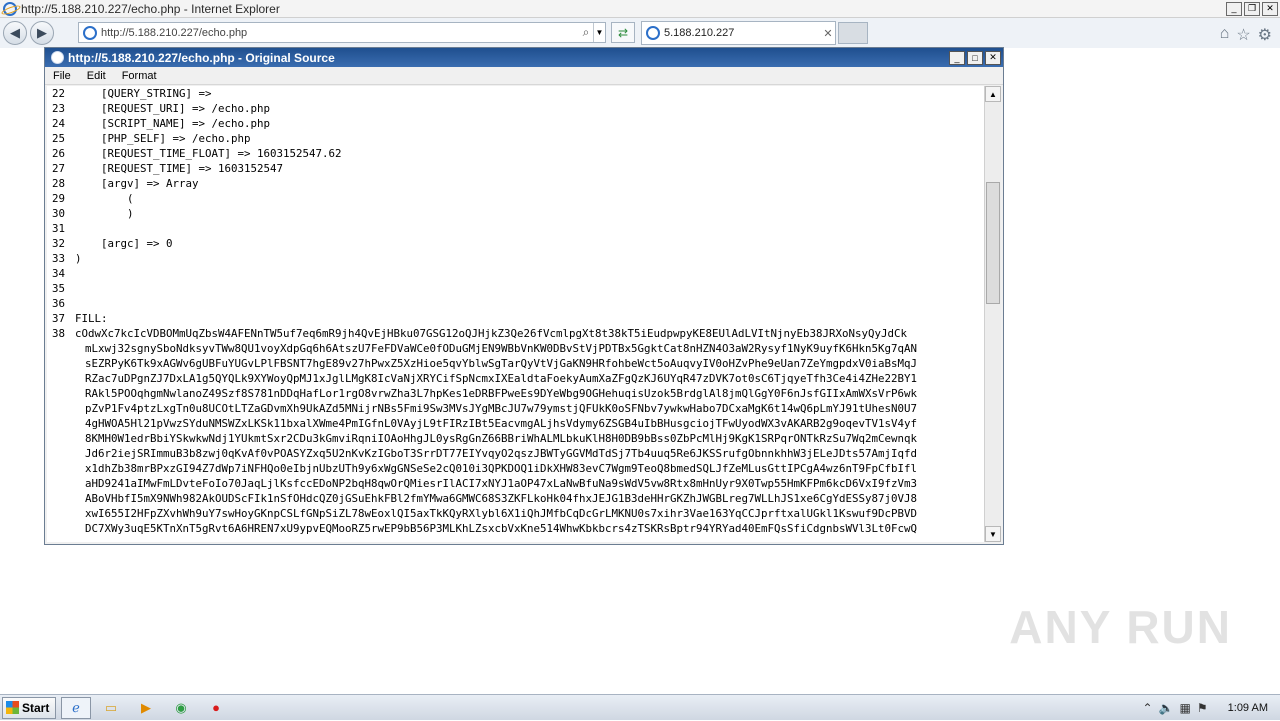 Image resolution: width=1280 pixels, height=721 pixels. What do you see at coordinates (1202, 708) in the screenshot?
I see `action-center-flag-icon: ⚑` at bounding box center [1202, 708].